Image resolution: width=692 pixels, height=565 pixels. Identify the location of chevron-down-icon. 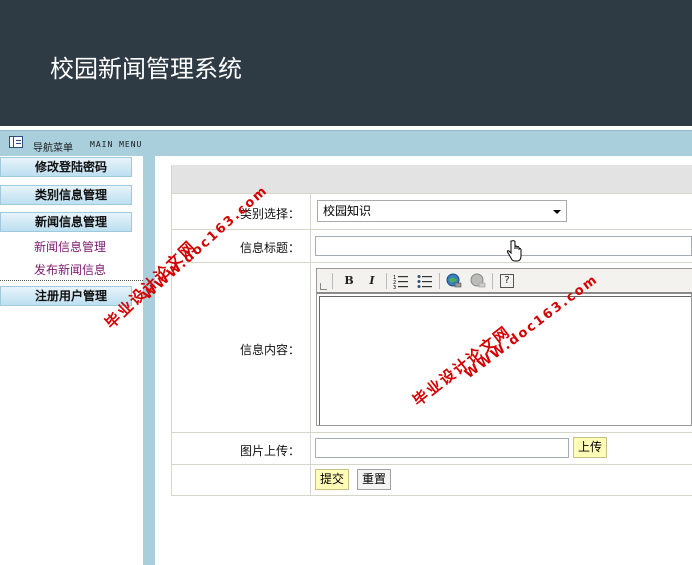
(557, 212).